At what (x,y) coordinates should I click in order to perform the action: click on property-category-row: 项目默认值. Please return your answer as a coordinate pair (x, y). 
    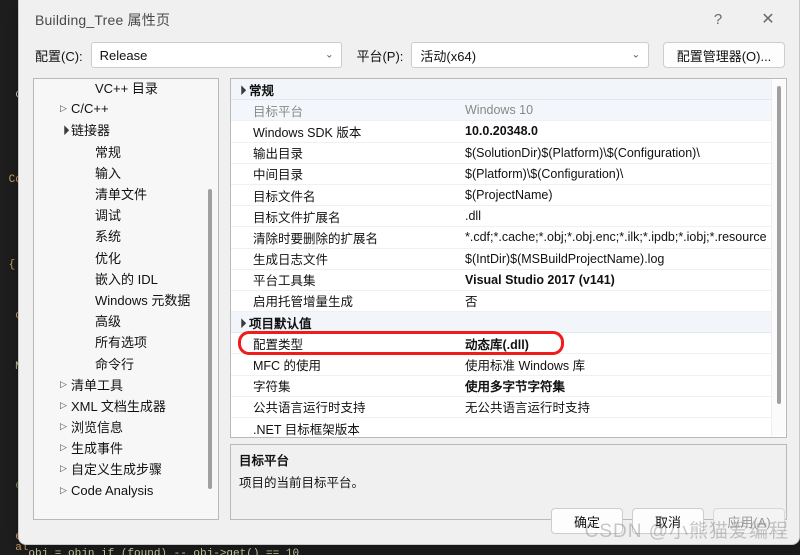
    Looking at the image, I should click on (501, 323).